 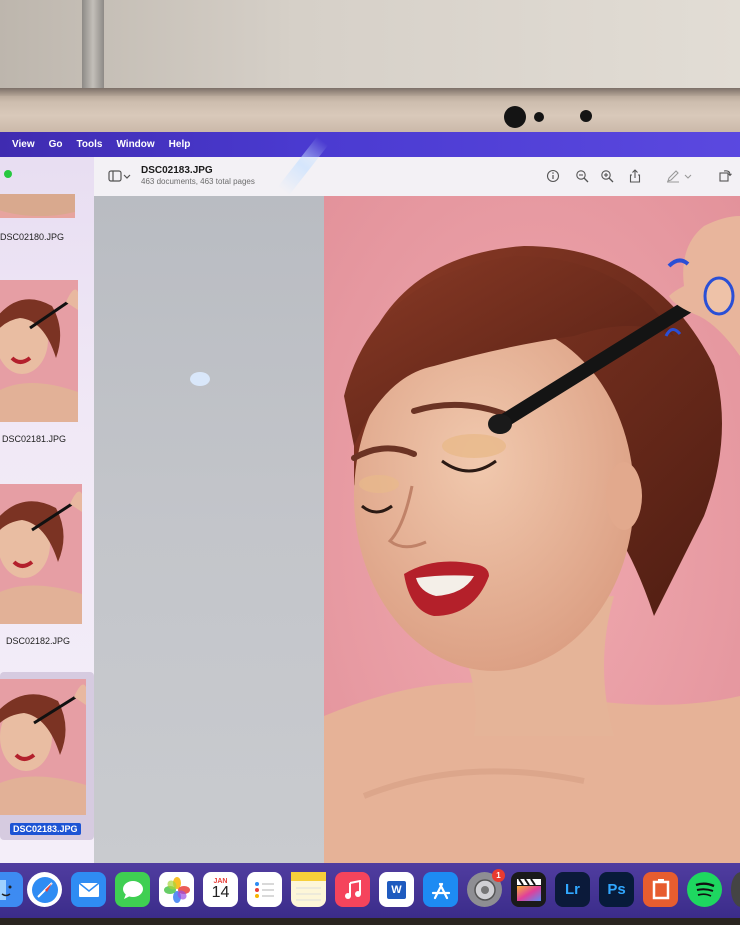 What do you see at coordinates (23, 144) in the screenshot?
I see `menu-view: View` at bounding box center [23, 144].